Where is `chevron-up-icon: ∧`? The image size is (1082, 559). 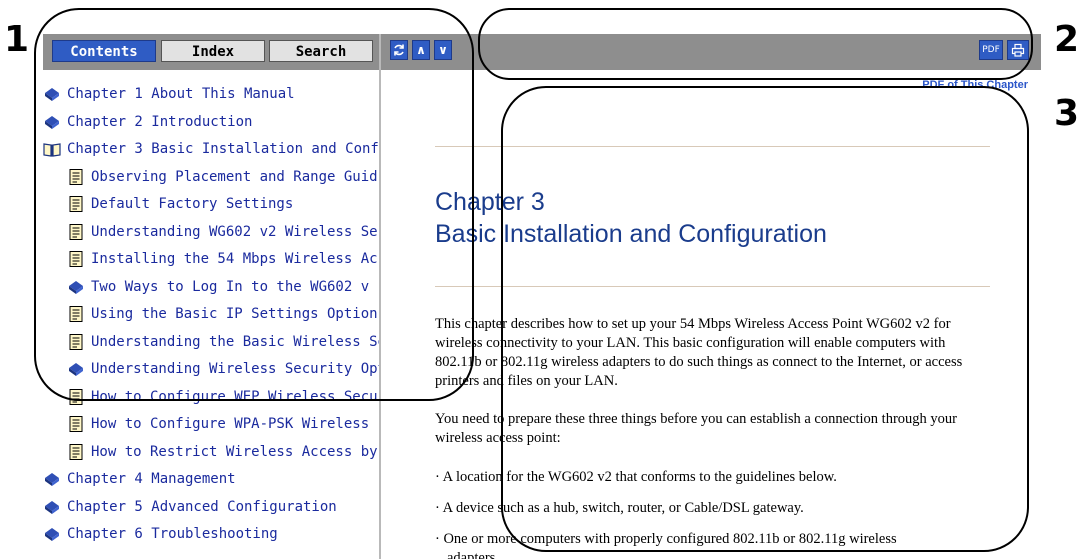 chevron-up-icon: ∧ is located at coordinates (421, 50).